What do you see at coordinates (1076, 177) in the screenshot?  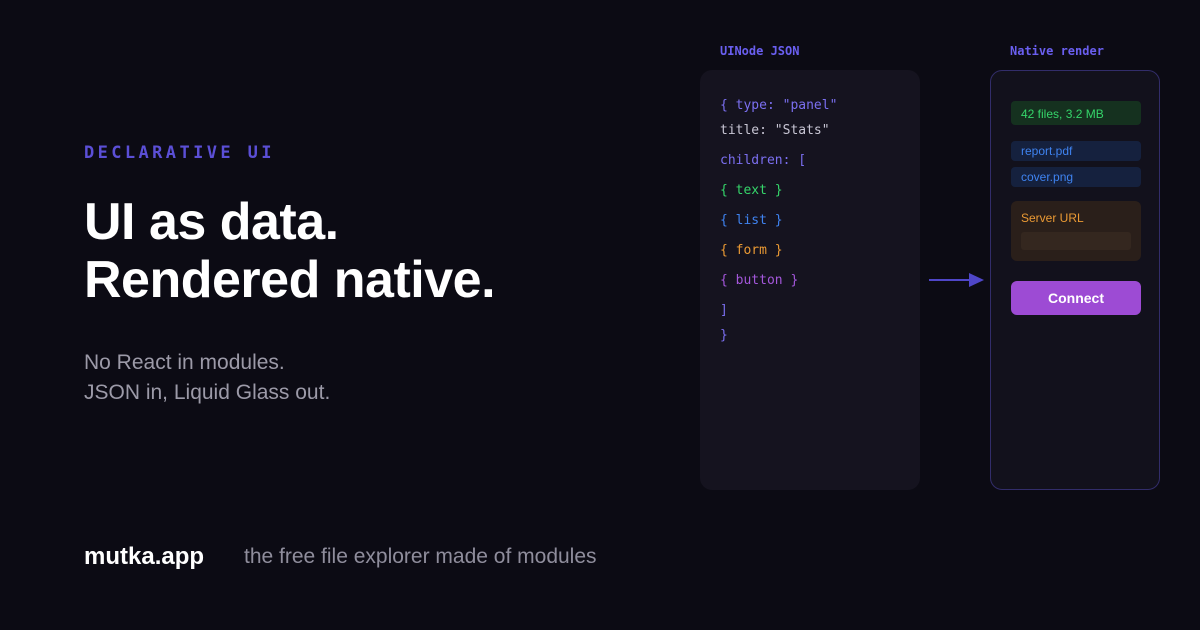 I see `list-item: cover.png` at bounding box center [1076, 177].